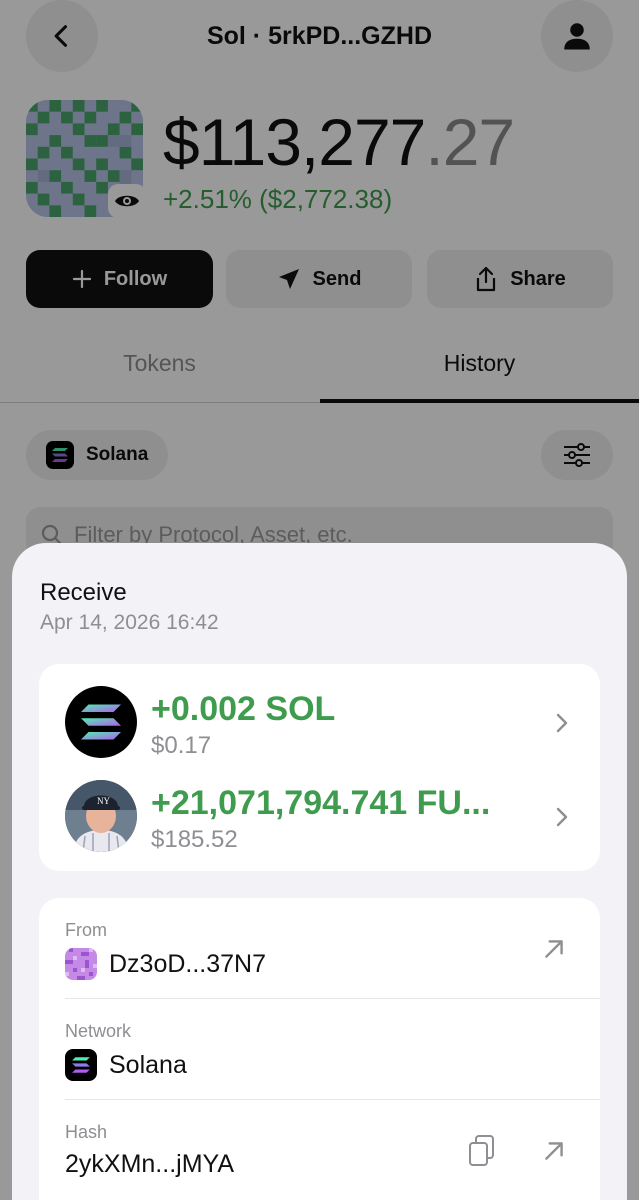 This screenshot has height=1200, width=639. I want to click on from-label: From, so click(86, 930).